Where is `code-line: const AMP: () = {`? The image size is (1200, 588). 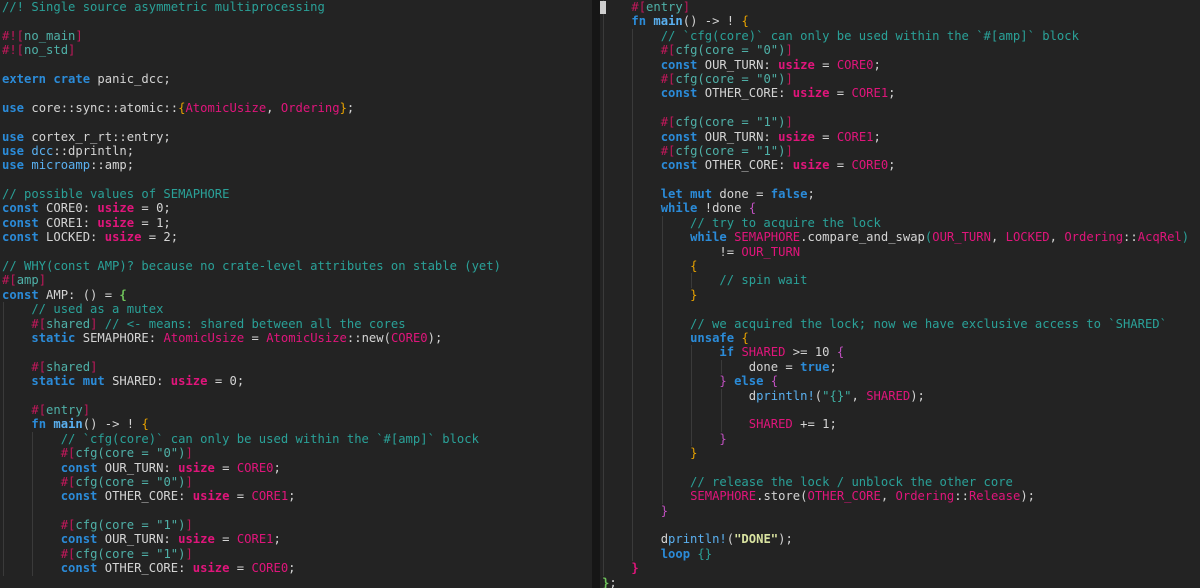 code-line: const AMP: () = { is located at coordinates (296, 295).